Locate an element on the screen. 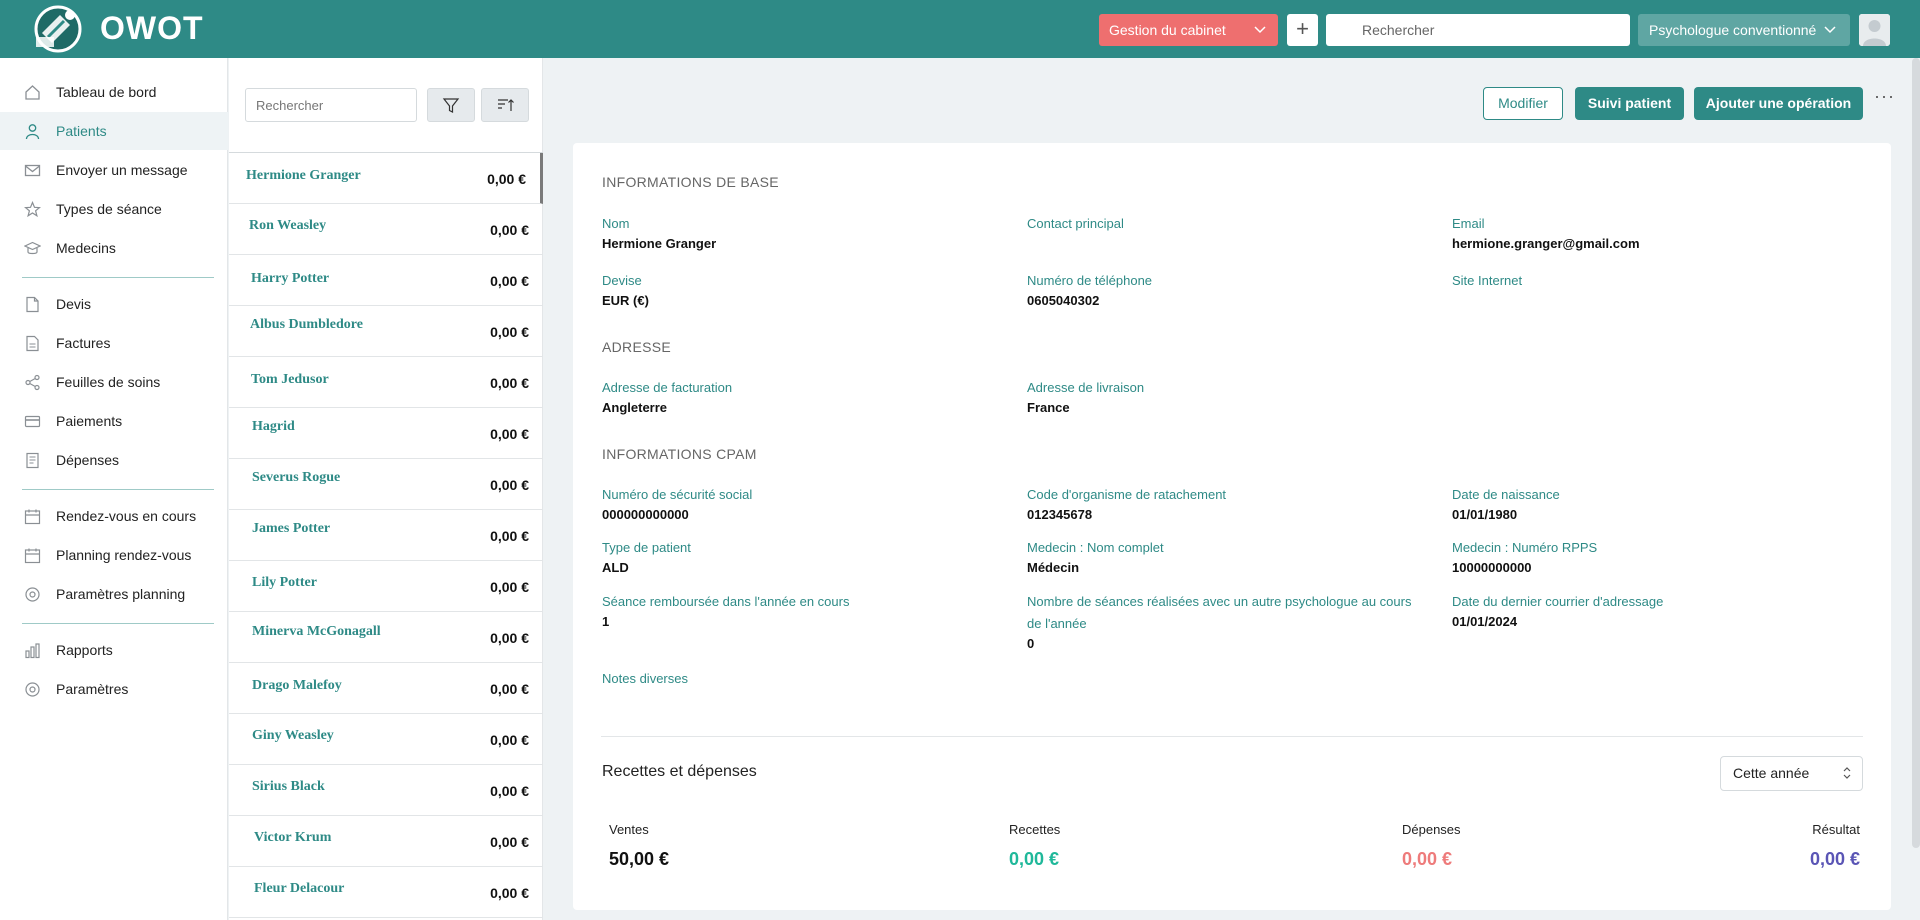 Image resolution: width=1920 pixels, height=920 pixels. field-email: Email hermione.granger@gmail.com is located at coordinates (1652, 233).